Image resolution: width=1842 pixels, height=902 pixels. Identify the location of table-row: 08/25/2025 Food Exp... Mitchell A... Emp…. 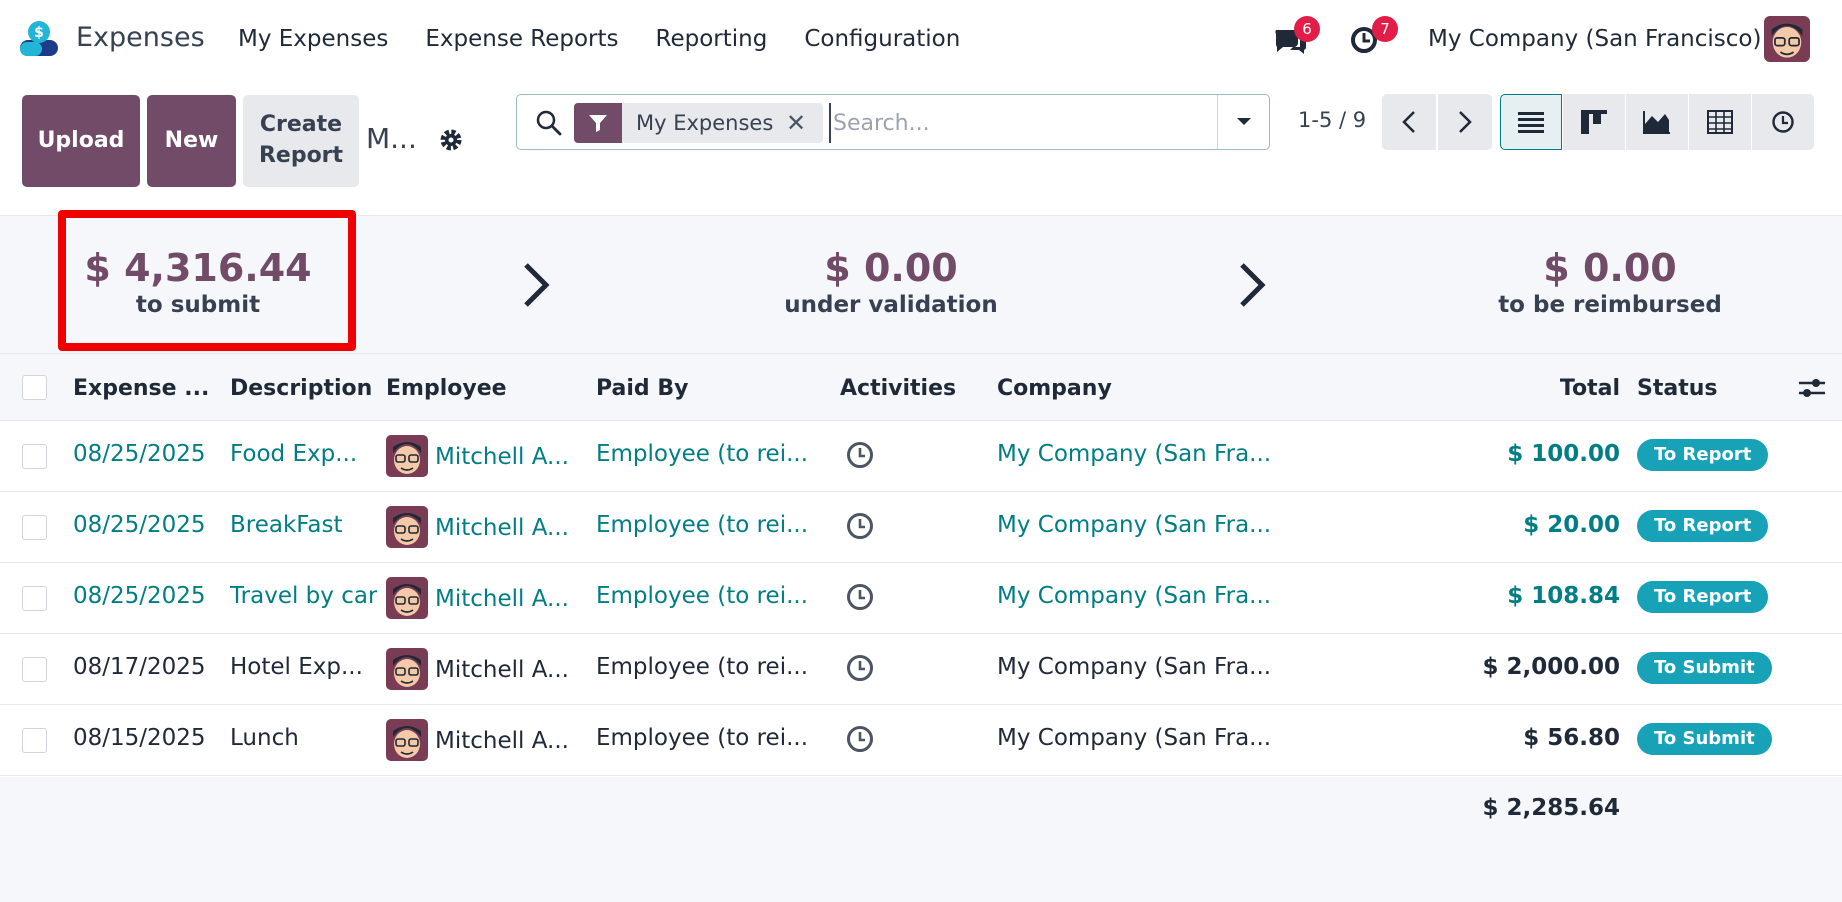
(921, 456).